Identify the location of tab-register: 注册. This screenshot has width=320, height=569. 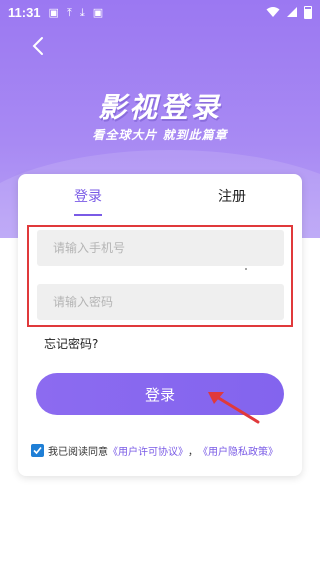
(232, 196).